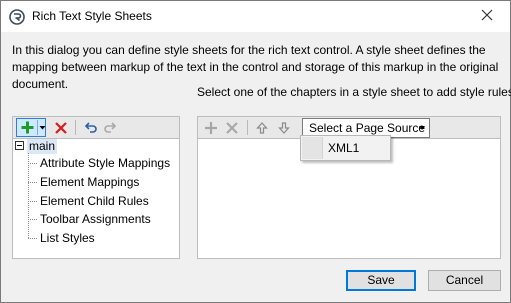 The image size is (511, 303). Describe the element at coordinates (67, 238) in the screenshot. I see `tree-item-label: List Styles` at that location.